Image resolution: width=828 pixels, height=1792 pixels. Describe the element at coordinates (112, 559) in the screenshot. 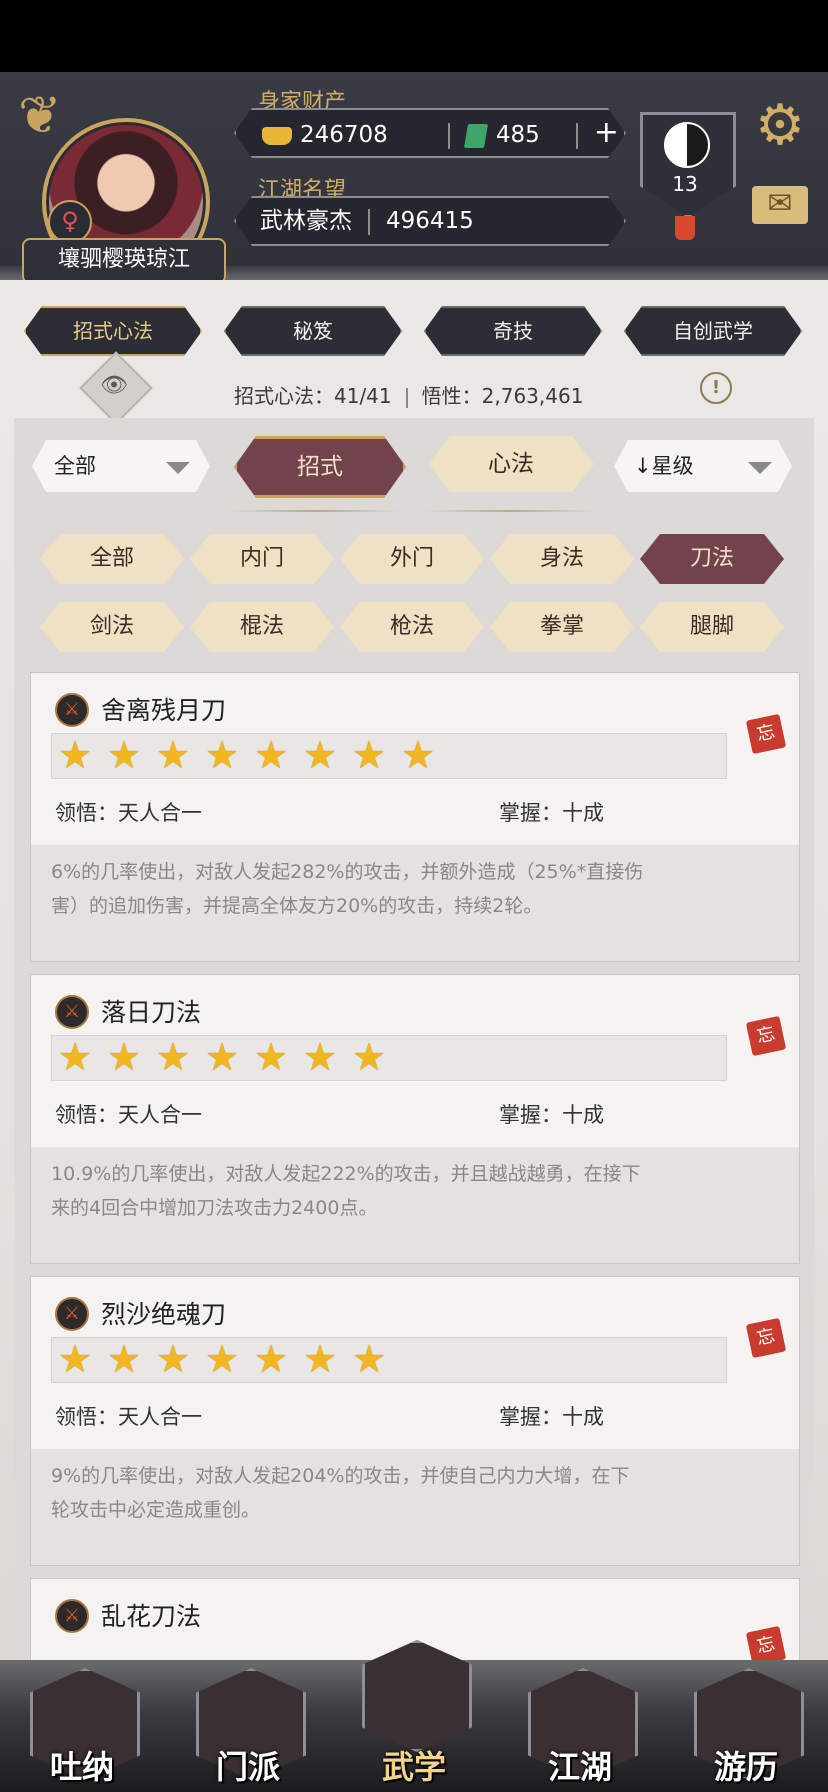

I see `category-all: 全部` at that location.